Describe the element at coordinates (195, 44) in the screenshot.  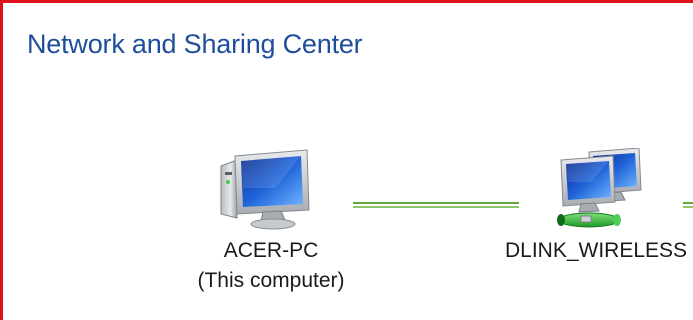
I see `page-title: Network and Sharing Center` at that location.